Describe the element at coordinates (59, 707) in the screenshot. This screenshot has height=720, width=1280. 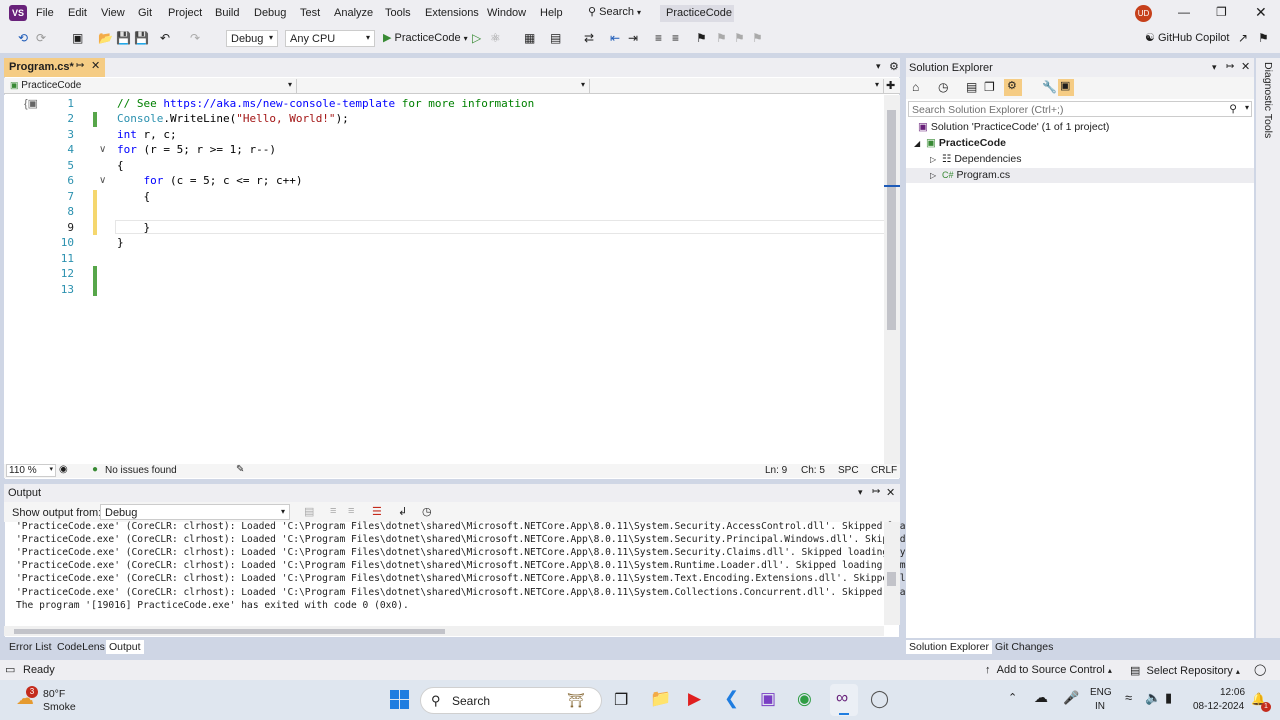
I see `weather-desc: Smoke` at that location.